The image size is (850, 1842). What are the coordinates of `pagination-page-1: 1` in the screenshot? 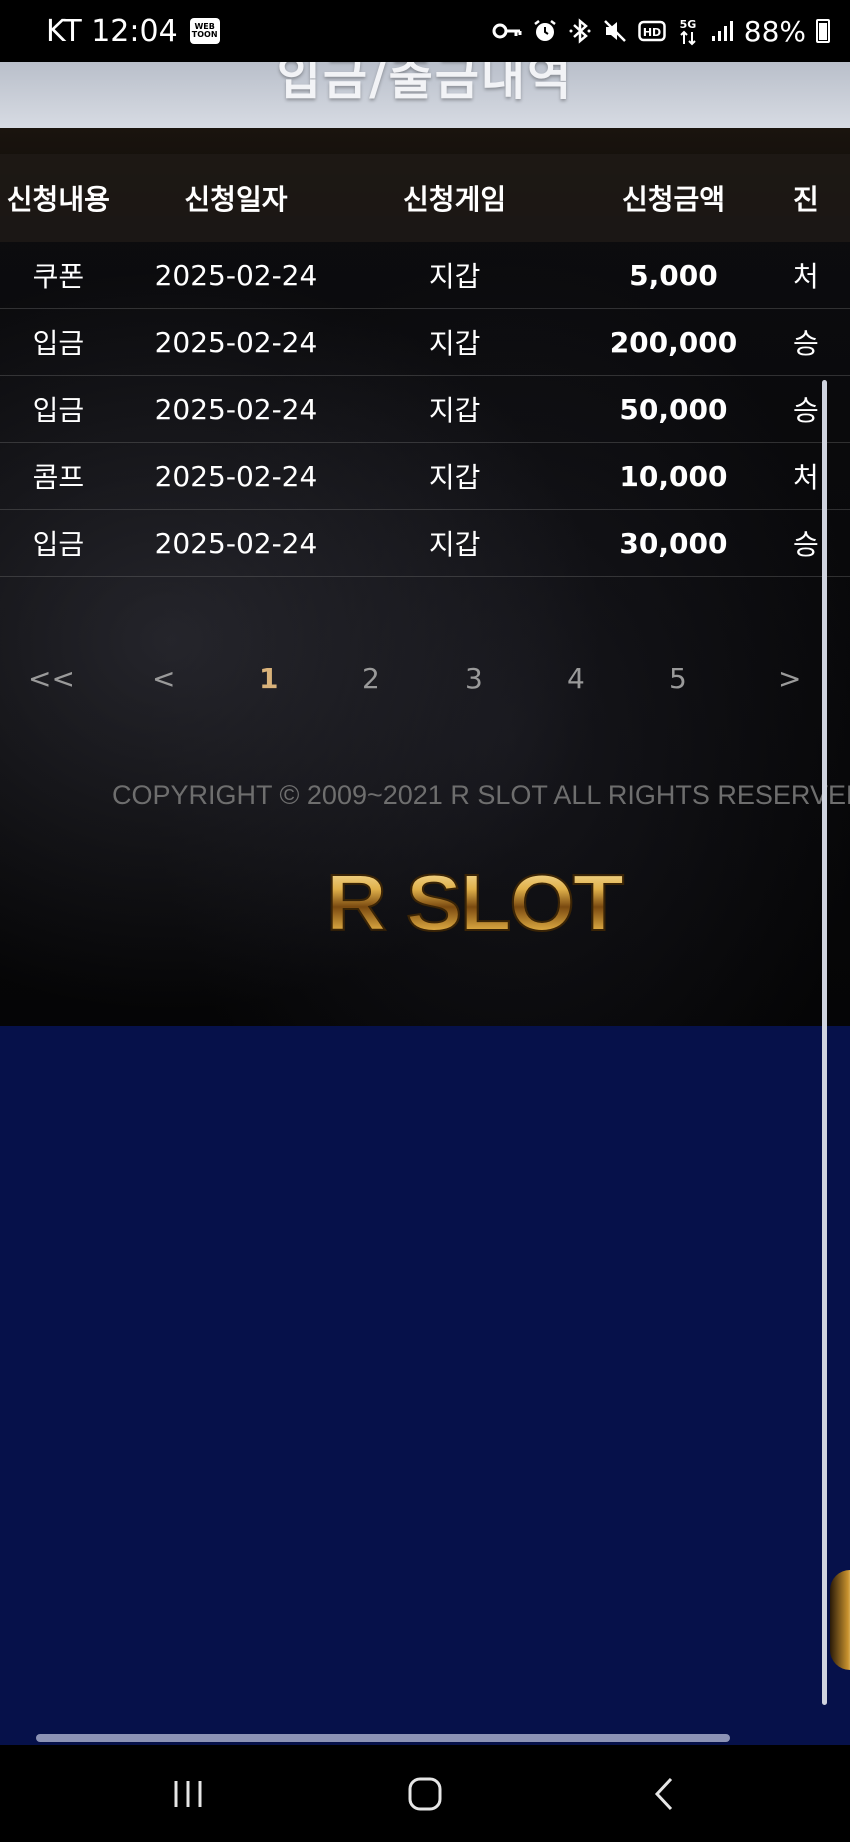 It's located at (268, 678).